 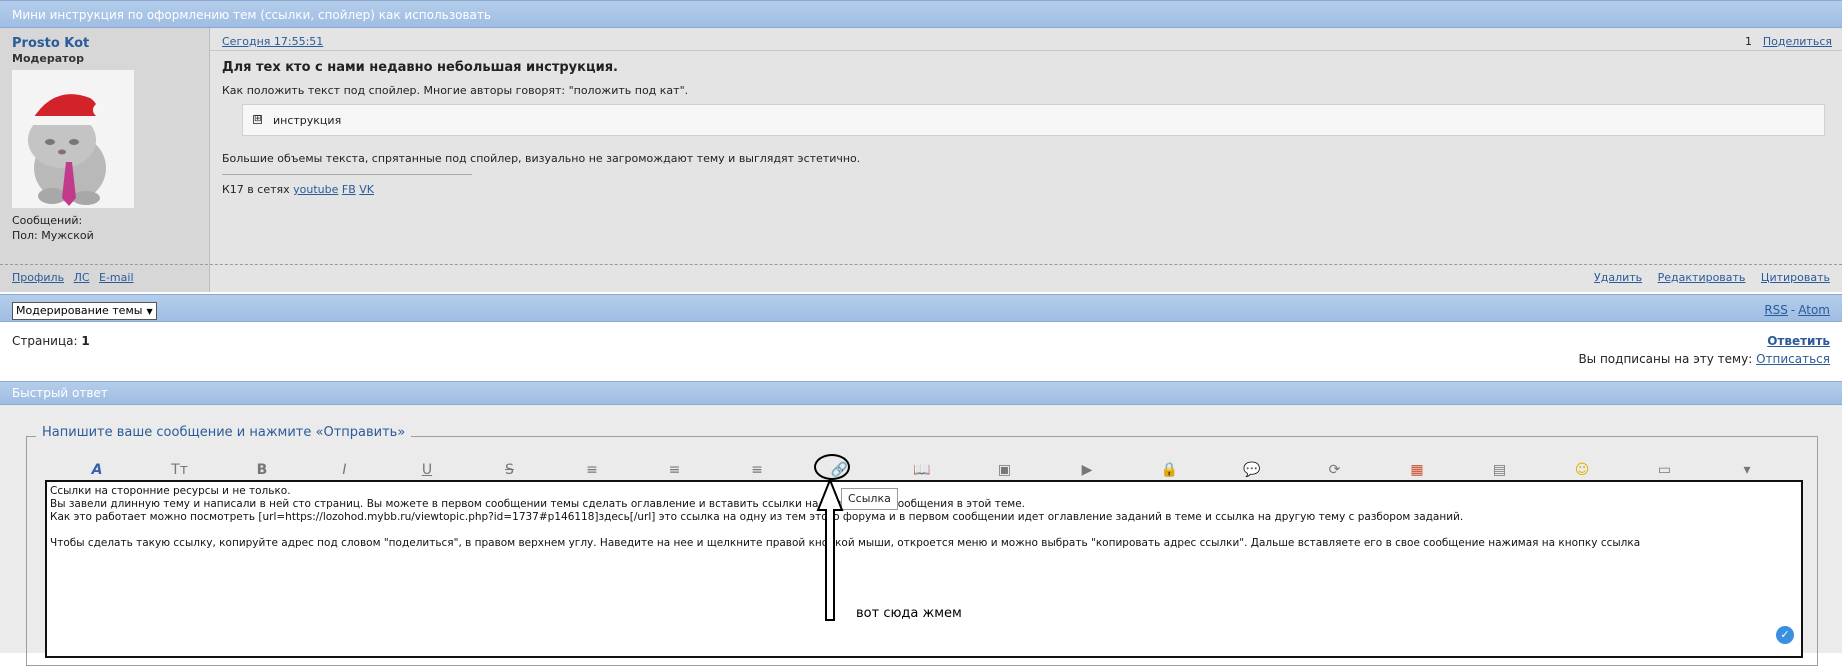 What do you see at coordinates (1797, 310) in the screenshot?
I see `feed-links: RSS - Atom` at bounding box center [1797, 310].